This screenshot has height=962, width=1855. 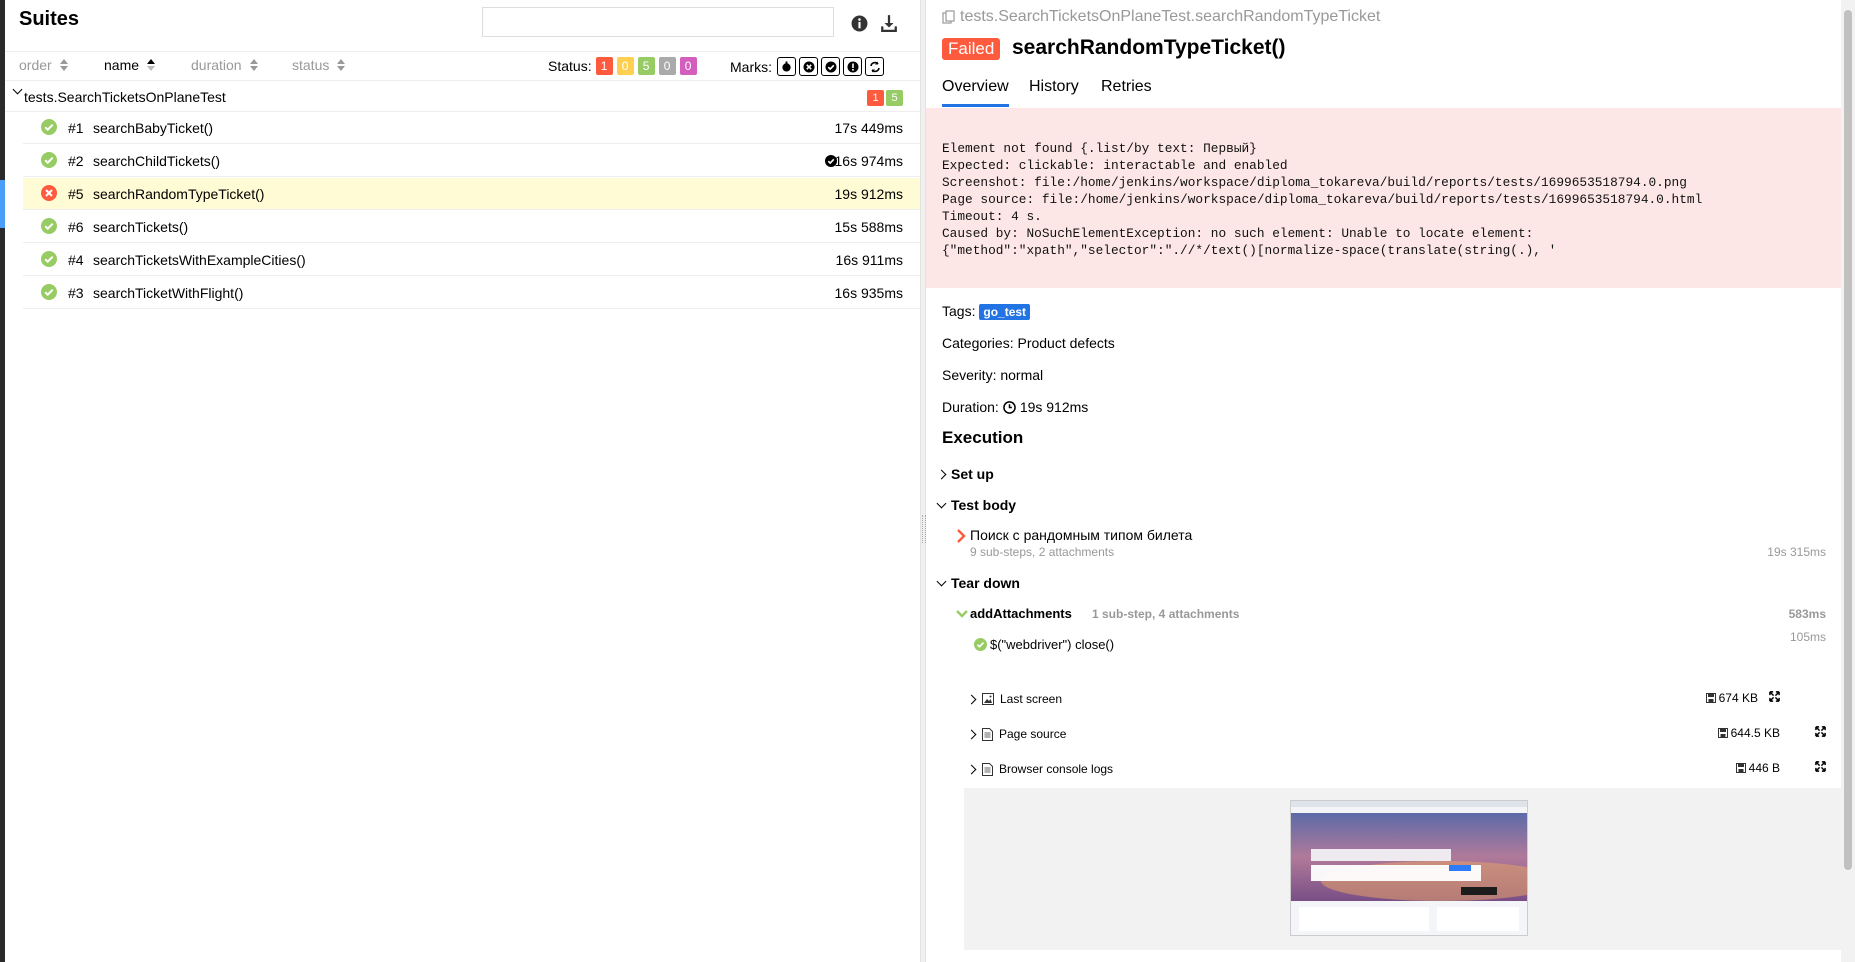 What do you see at coordinates (1757, 768) in the screenshot?
I see `attachment-size: 446 B` at bounding box center [1757, 768].